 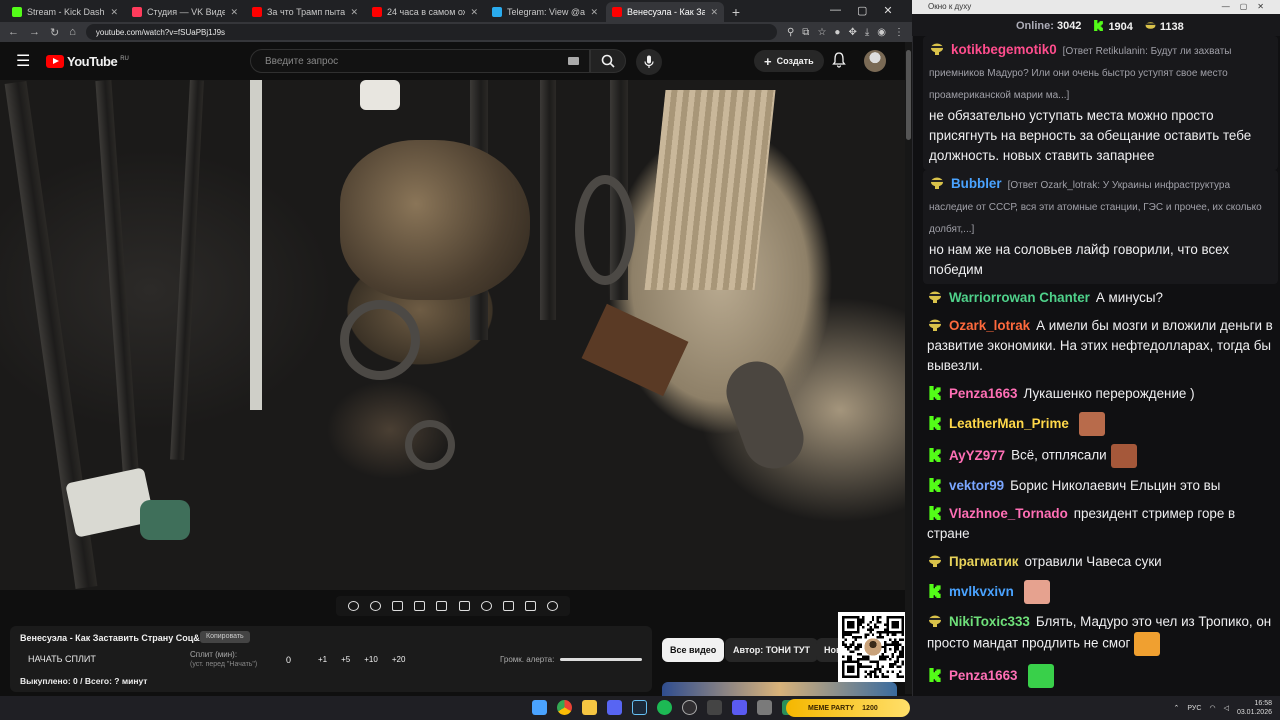 I want to click on page-scrollbar, so click(x=908, y=368).